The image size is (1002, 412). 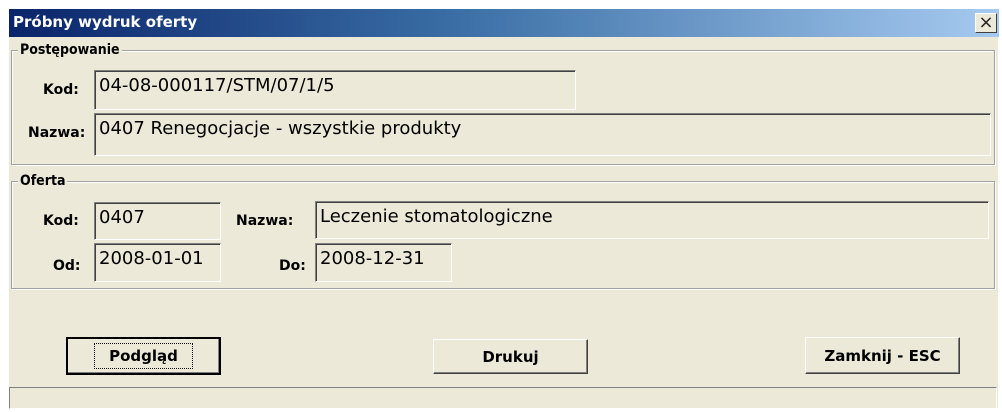 I want to click on title-bar: Próbny wydruk oferty ×, so click(x=504, y=23).